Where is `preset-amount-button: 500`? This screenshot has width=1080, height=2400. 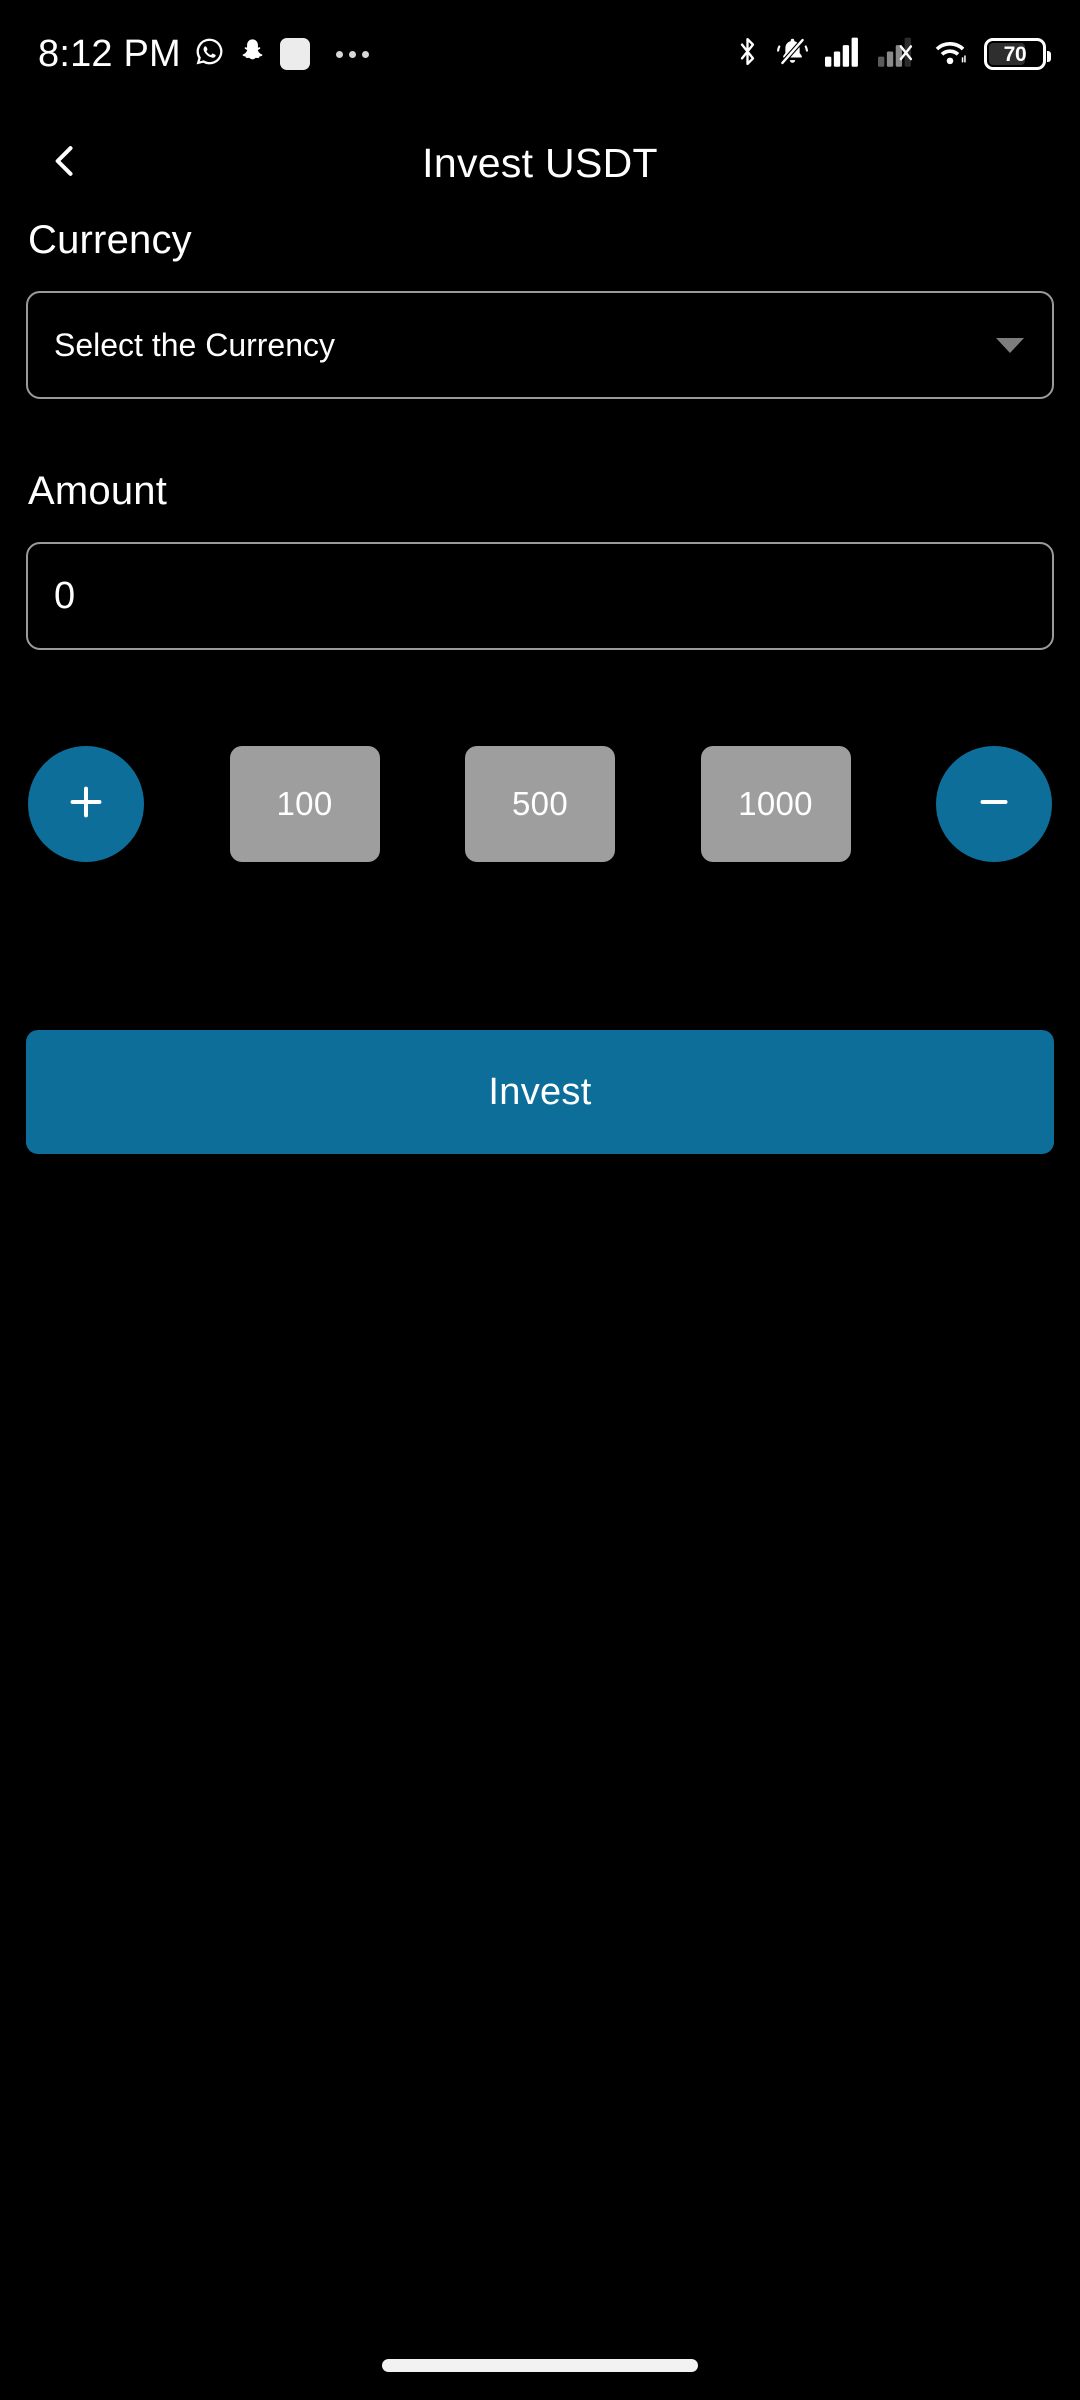
preset-amount-button: 500 is located at coordinates (540, 804).